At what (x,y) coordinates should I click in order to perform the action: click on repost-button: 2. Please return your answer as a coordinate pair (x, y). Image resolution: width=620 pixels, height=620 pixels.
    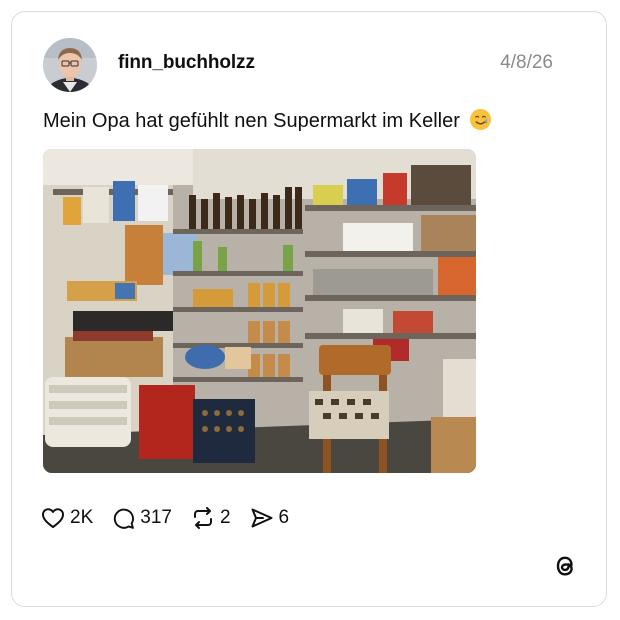
    Looking at the image, I should click on (211, 518).